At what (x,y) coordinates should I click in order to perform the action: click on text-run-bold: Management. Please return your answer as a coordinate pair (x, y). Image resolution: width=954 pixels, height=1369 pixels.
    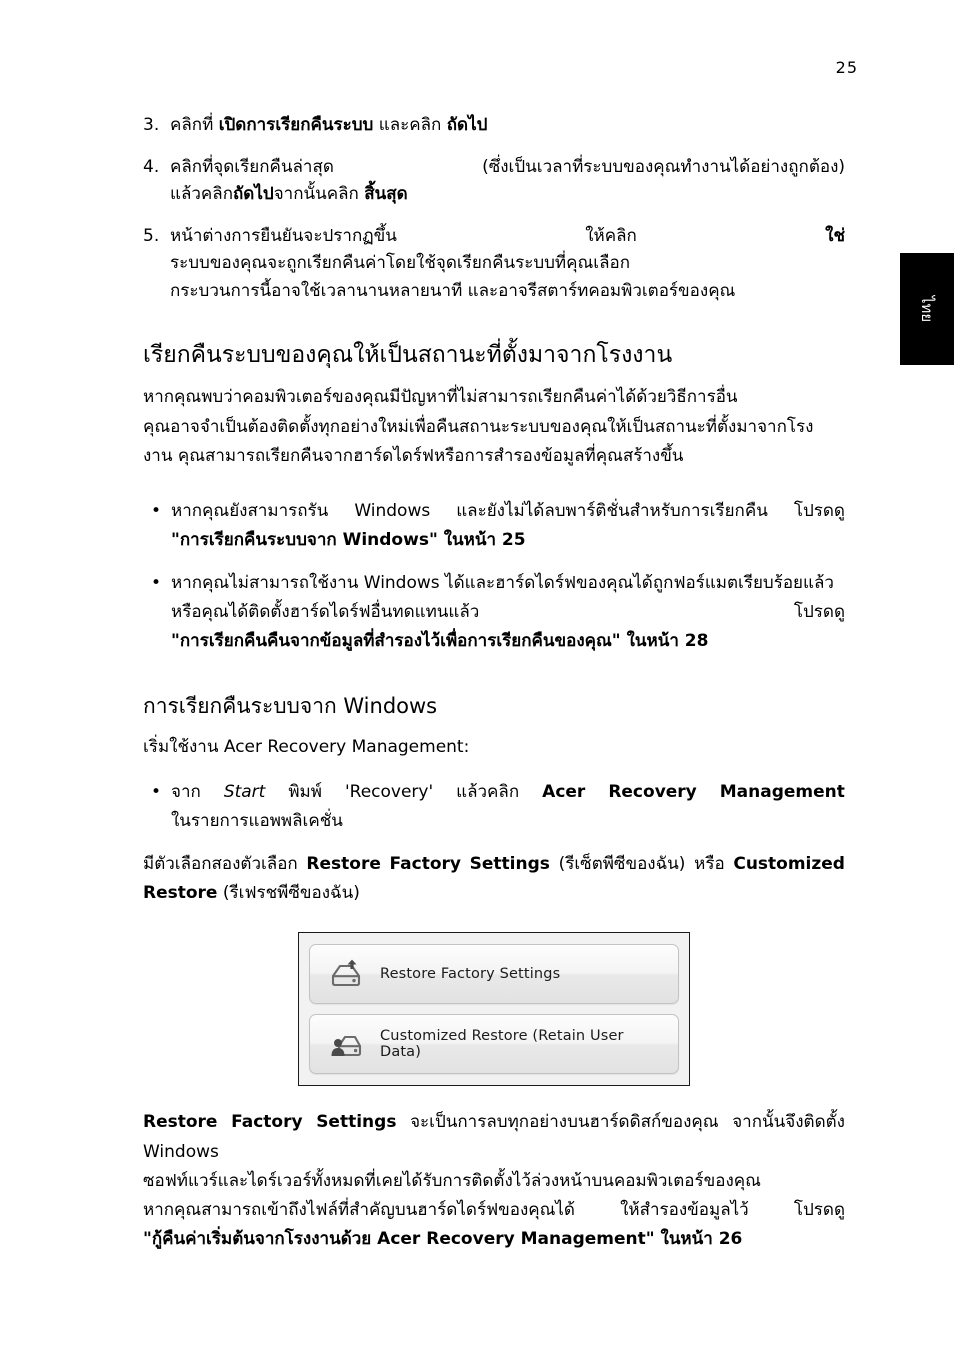
    Looking at the image, I should click on (782, 792).